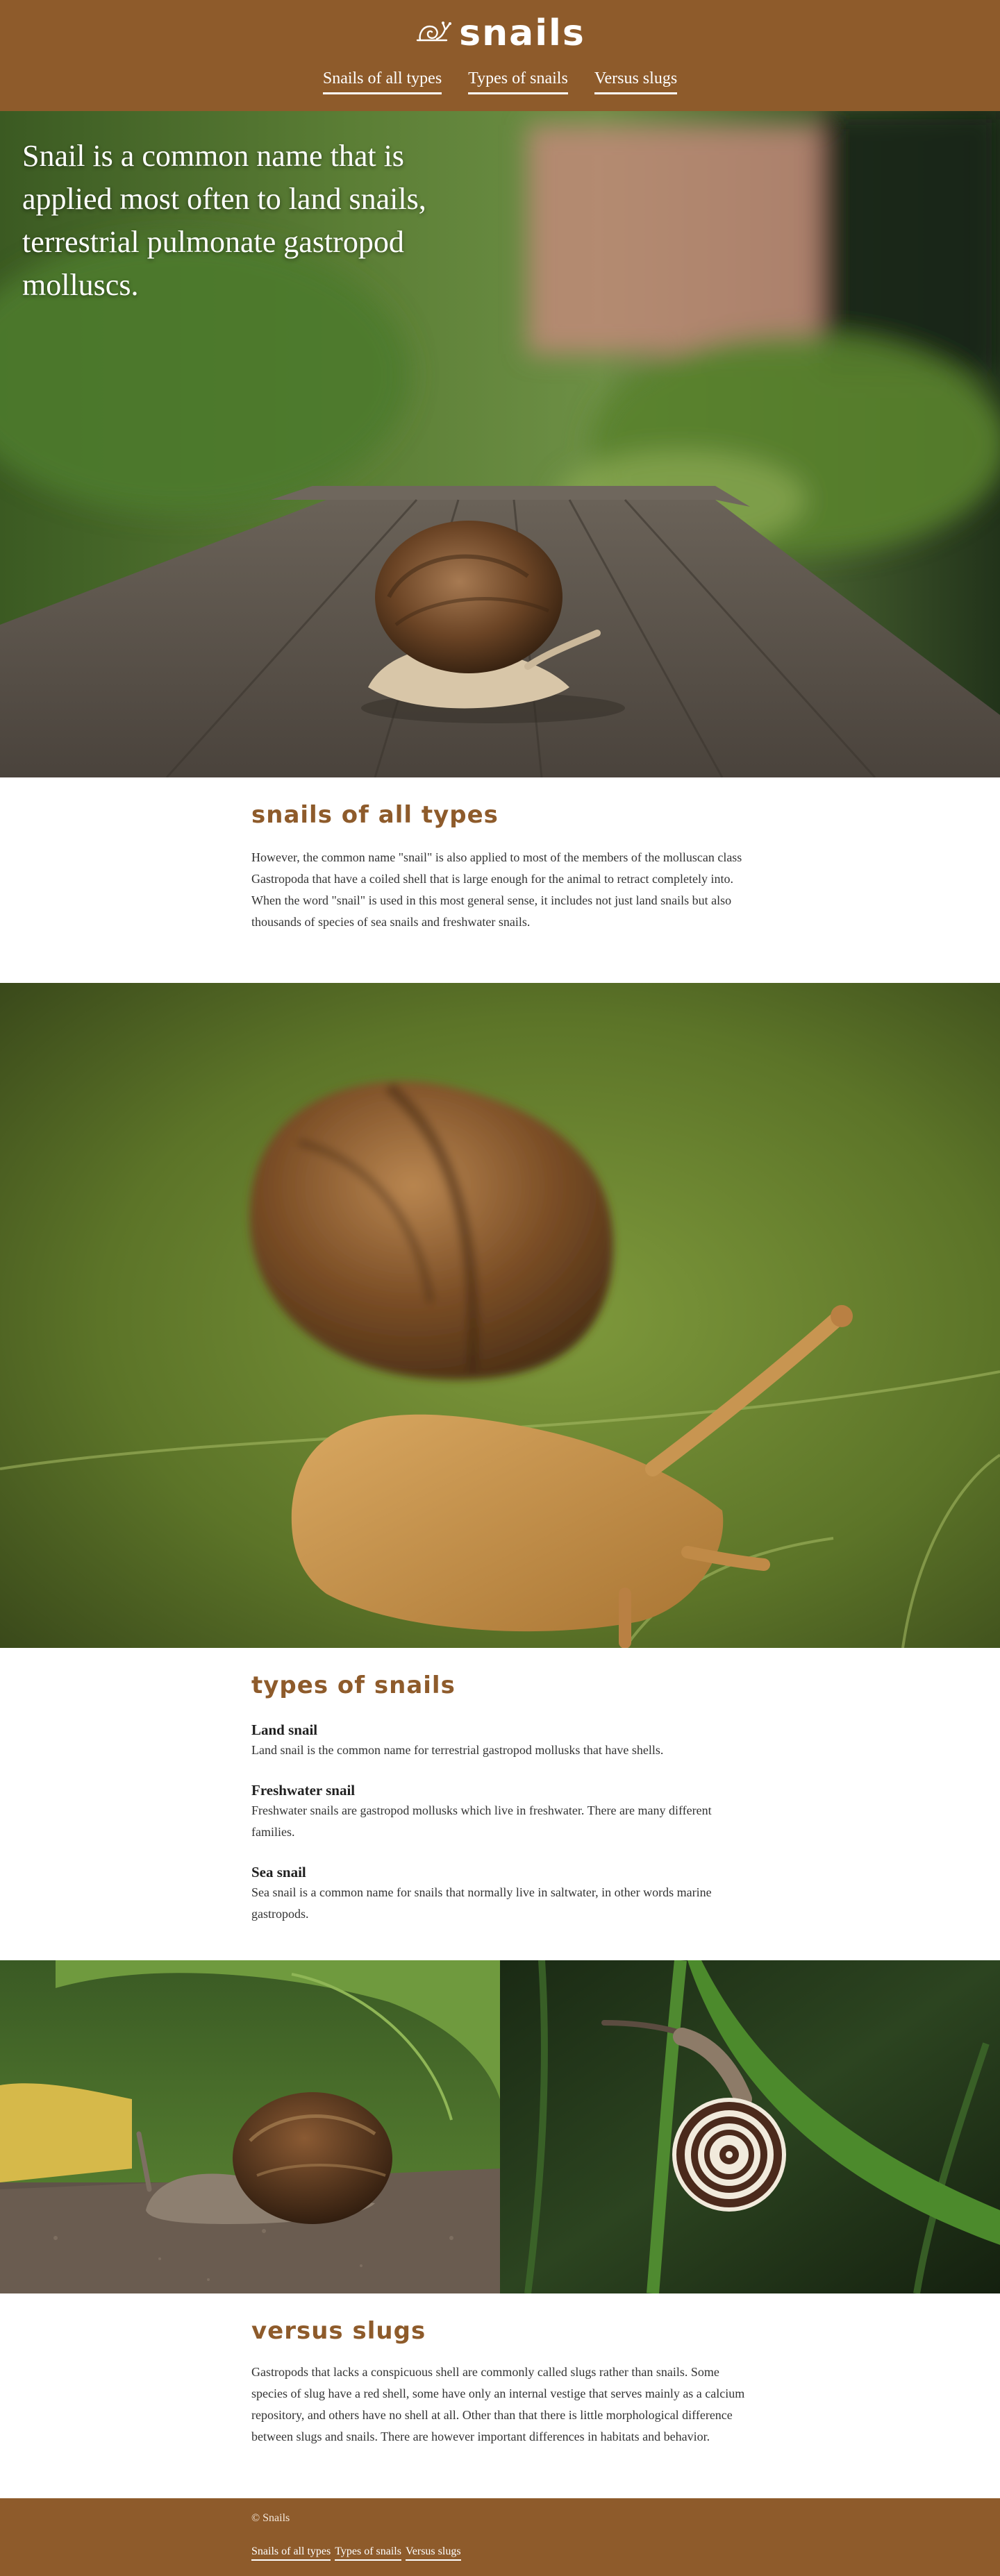 The image size is (1000, 2576). I want to click on section-heading: Types of snails, so click(353, 1685).